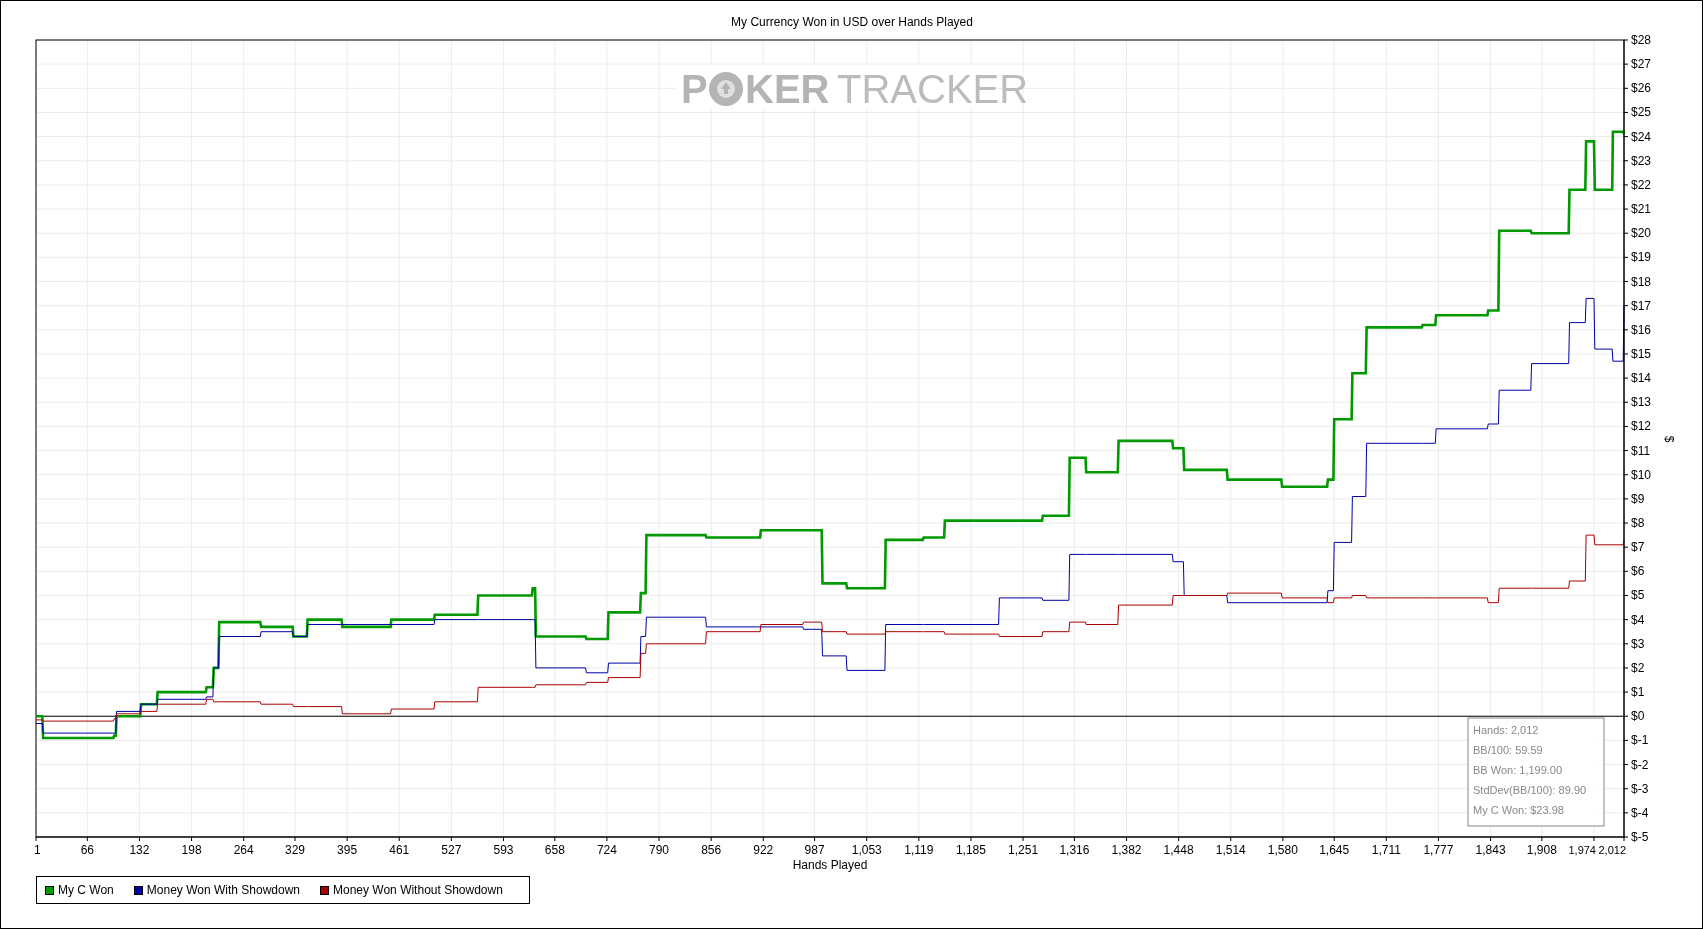 The width and height of the screenshot is (1703, 929). Describe the element at coordinates (1074, 850) in the screenshot. I see `axis-tick-label: 1,316` at that location.